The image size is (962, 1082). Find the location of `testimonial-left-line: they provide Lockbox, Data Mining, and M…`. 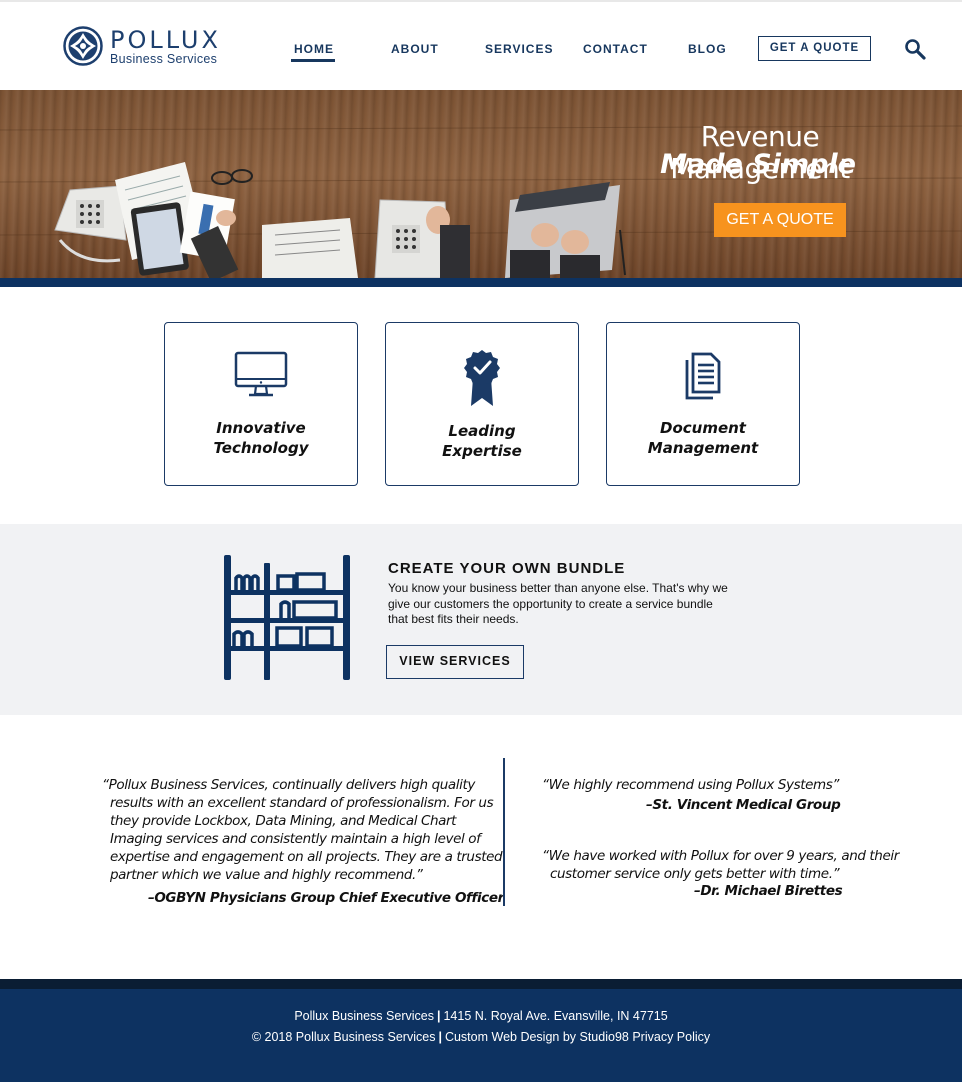

testimonial-left-line: they provide Lockbox, Data Mining, and M… is located at coordinates (283, 821).